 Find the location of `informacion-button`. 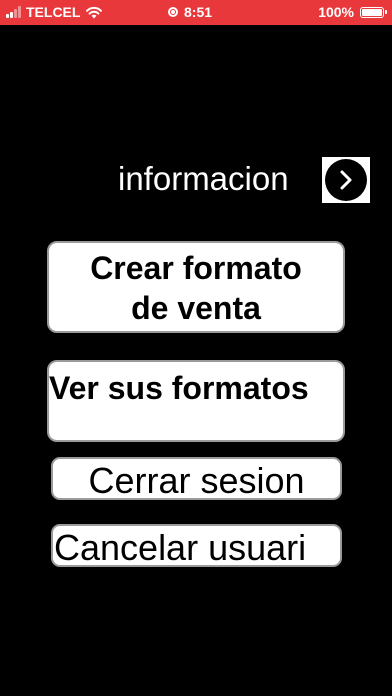

informacion-button is located at coordinates (346, 180).